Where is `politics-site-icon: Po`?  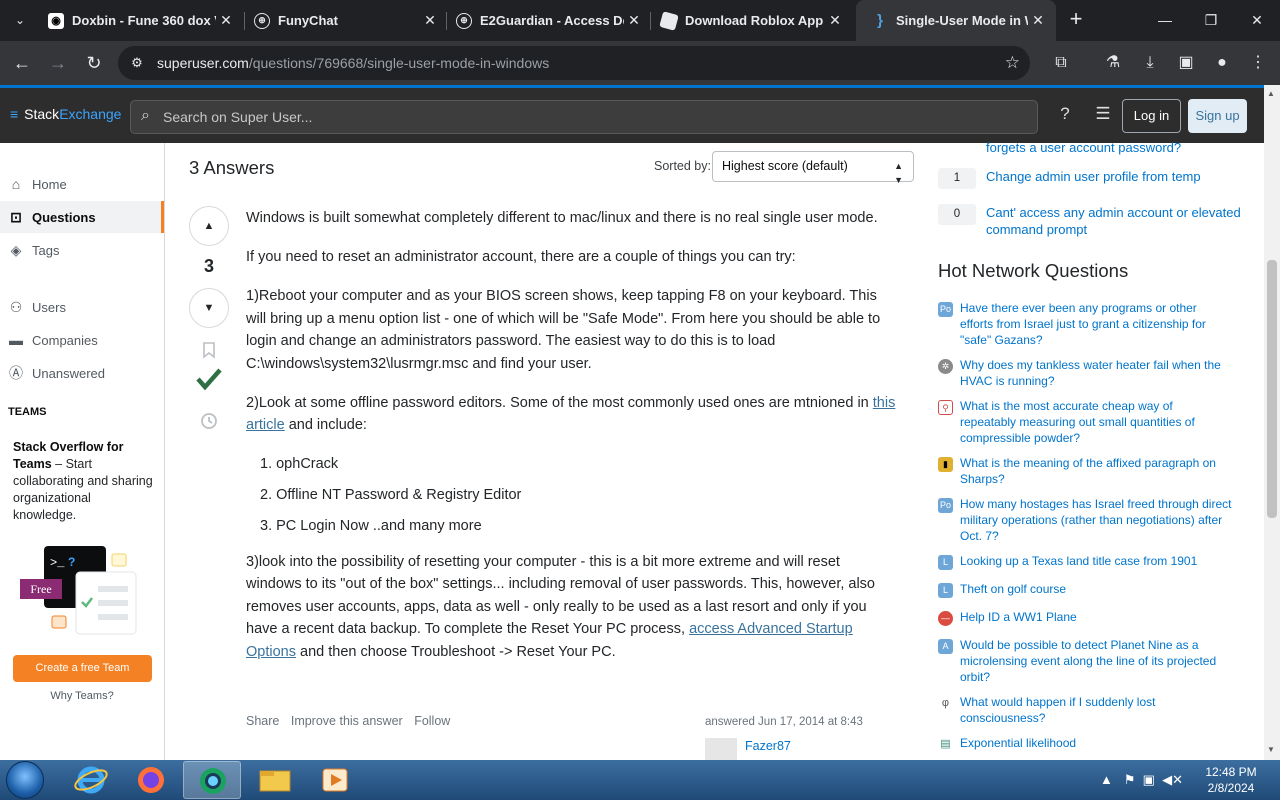 politics-site-icon: Po is located at coordinates (945, 505).